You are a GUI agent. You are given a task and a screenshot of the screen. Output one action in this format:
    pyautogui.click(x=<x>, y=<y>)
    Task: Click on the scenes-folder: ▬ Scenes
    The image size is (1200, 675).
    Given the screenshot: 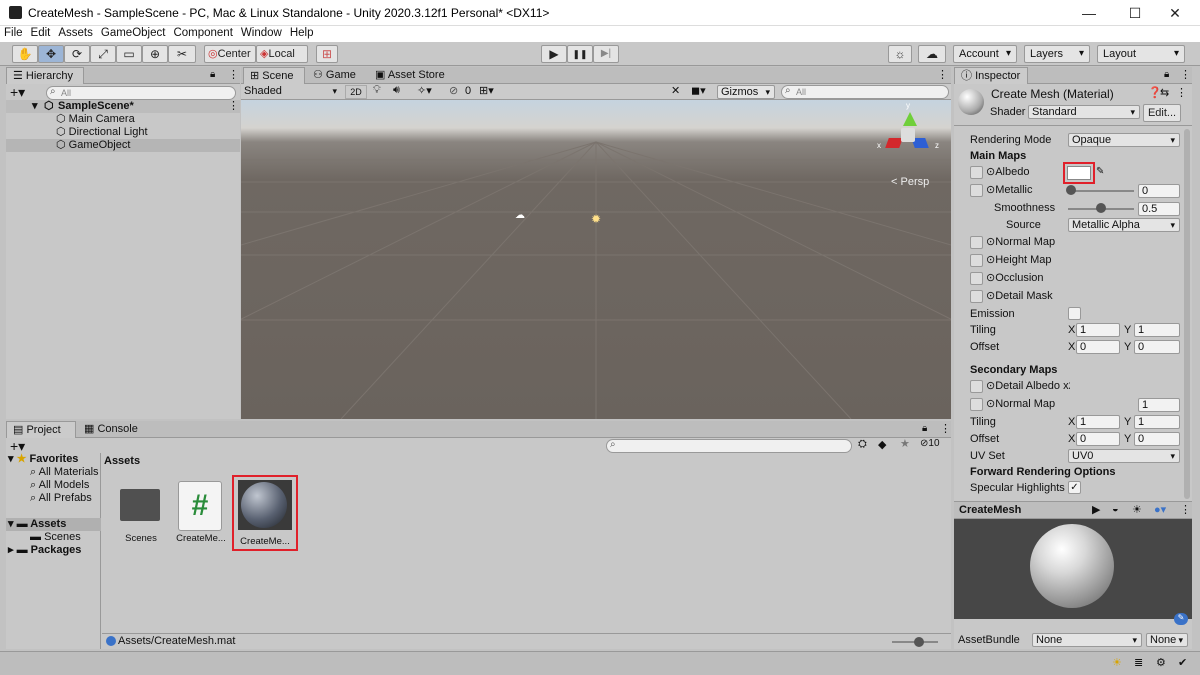 What is the action you would take?
    pyautogui.click(x=55, y=537)
    